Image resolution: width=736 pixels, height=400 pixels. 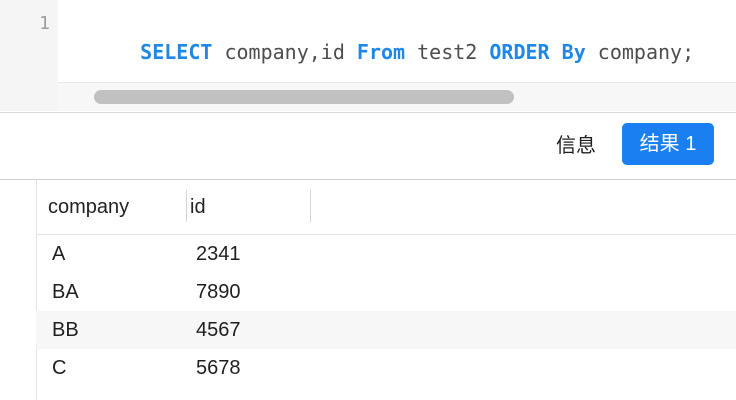 What do you see at coordinates (284, 52) in the screenshot?
I see `sql-token-columns: company,id` at bounding box center [284, 52].